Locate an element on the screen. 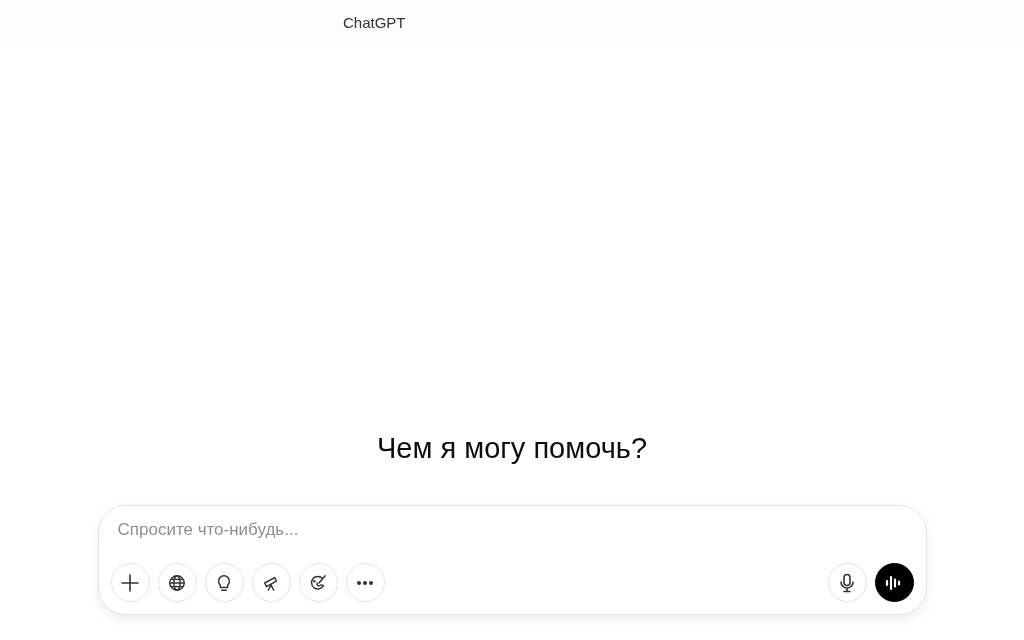  microphone-icon is located at coordinates (847, 582).